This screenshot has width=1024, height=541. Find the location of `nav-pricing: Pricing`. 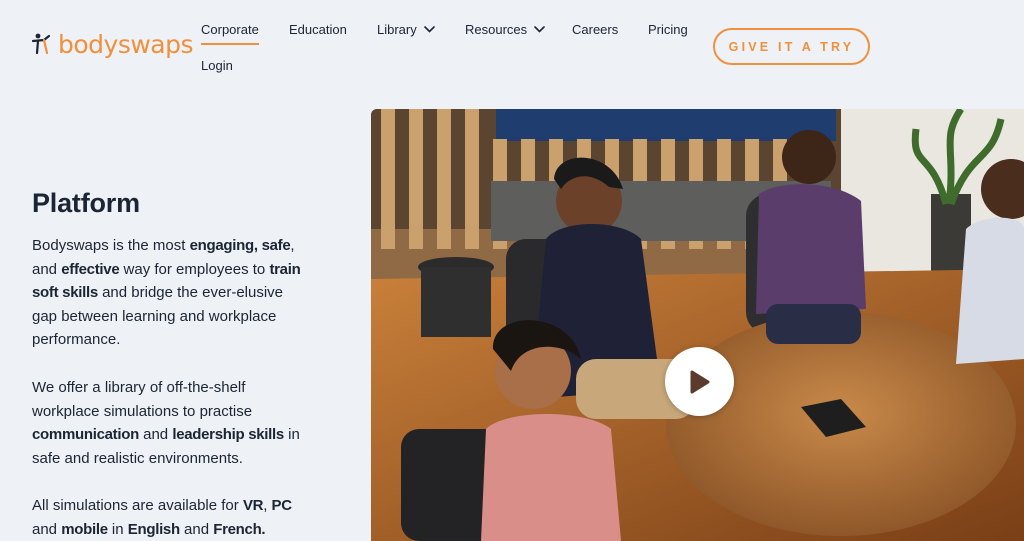

nav-pricing: Pricing is located at coordinates (668, 29).